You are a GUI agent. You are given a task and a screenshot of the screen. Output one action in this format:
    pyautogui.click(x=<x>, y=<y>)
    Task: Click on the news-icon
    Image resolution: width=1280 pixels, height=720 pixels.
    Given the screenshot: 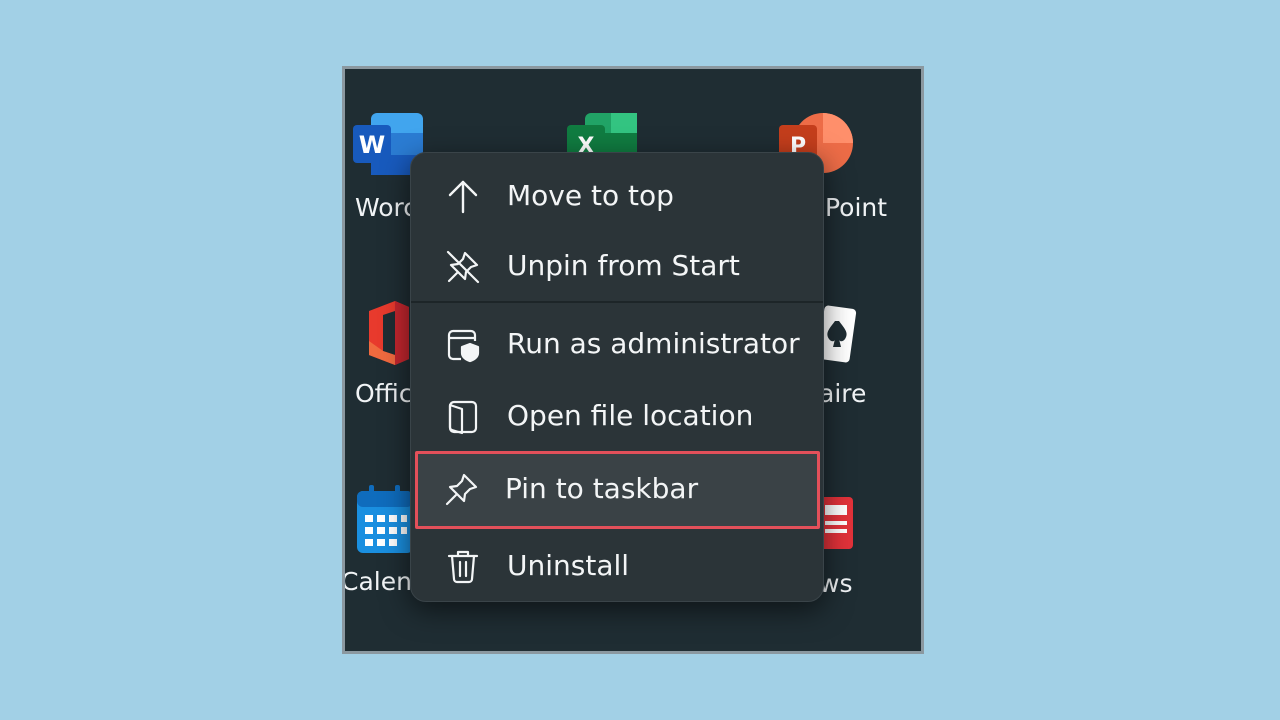 What is the action you would take?
    pyautogui.click(x=839, y=525)
    